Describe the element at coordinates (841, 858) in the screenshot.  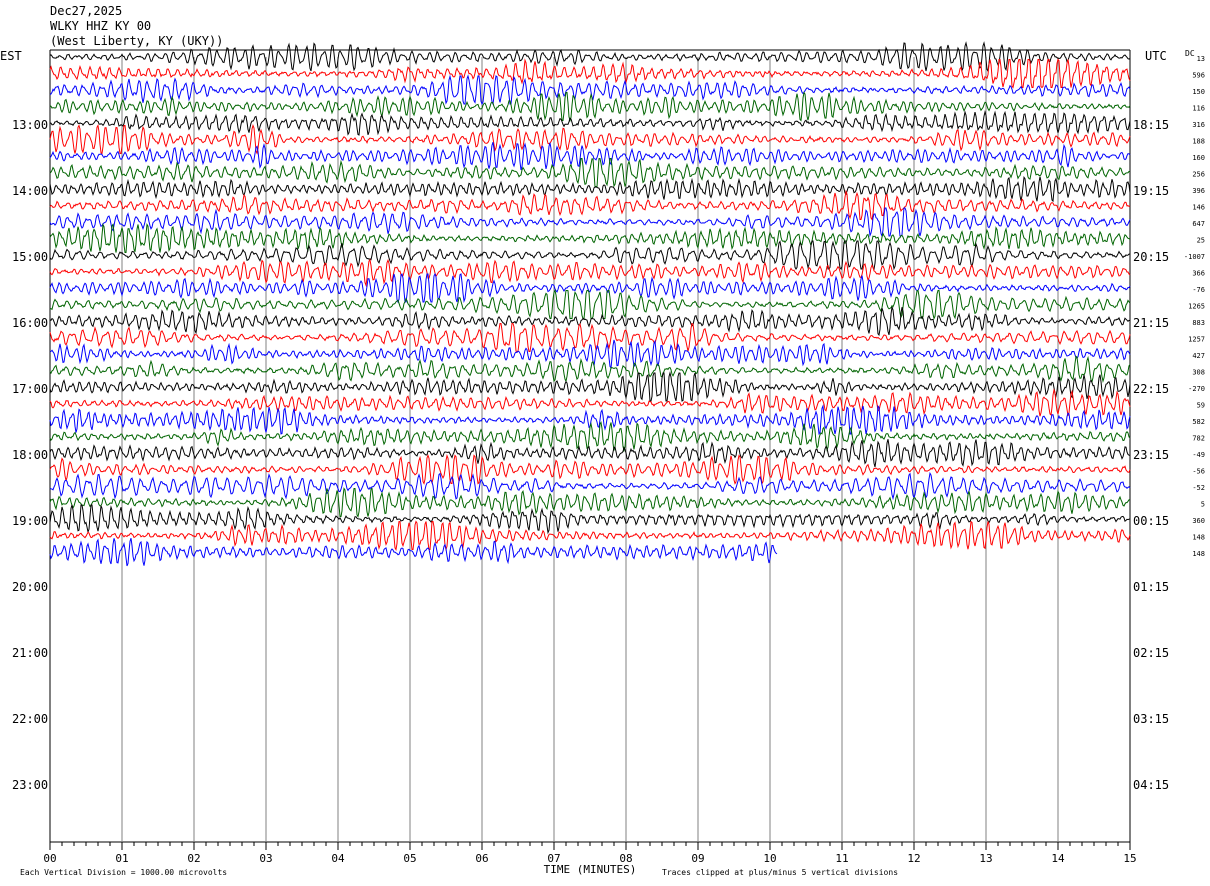
I see `x-tick-label: 11` at that location.